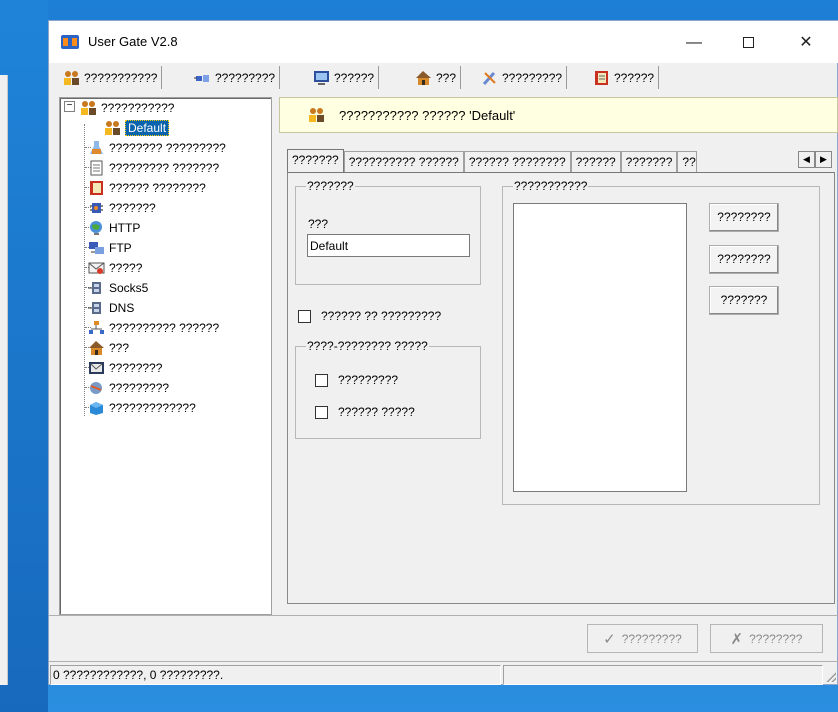  I want to click on tree-item-envelope: ????????, so click(125, 368).